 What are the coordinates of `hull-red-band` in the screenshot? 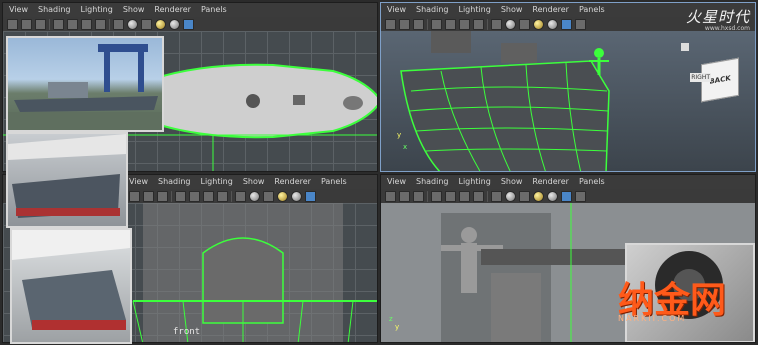 It's located at (68, 212).